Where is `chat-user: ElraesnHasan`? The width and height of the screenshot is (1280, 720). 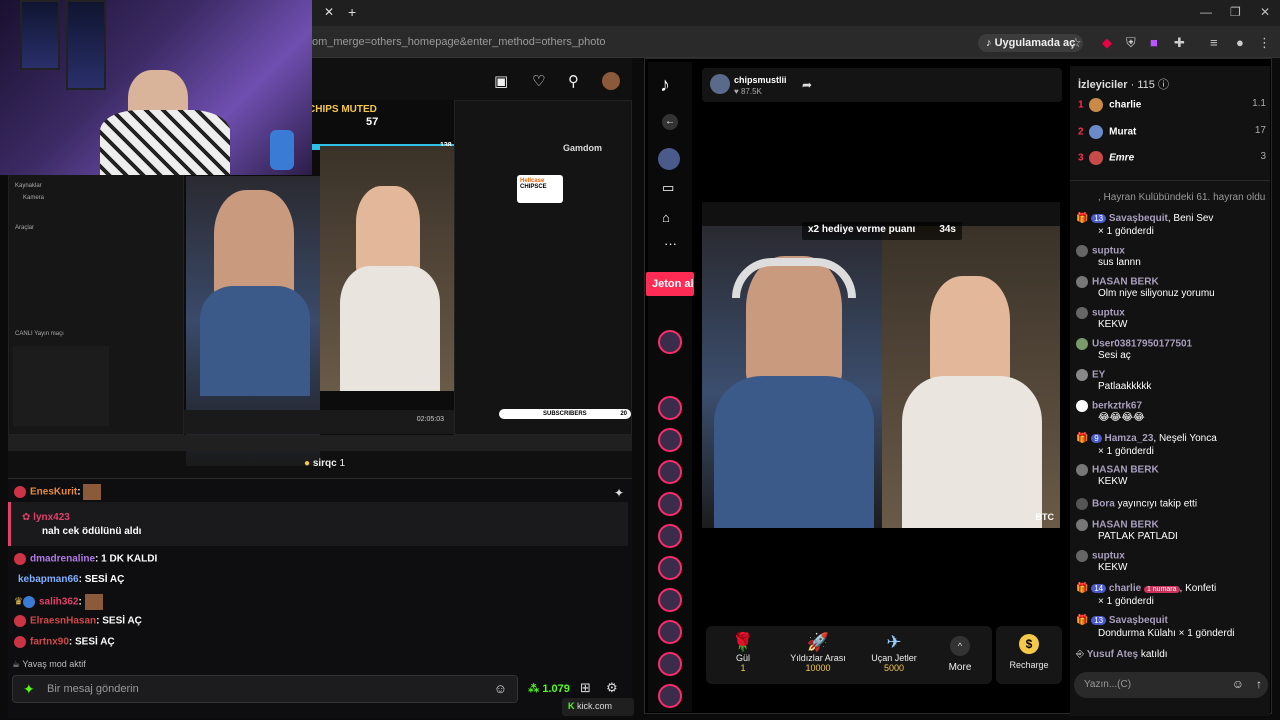
chat-user: ElraesnHasan is located at coordinates (63, 621).